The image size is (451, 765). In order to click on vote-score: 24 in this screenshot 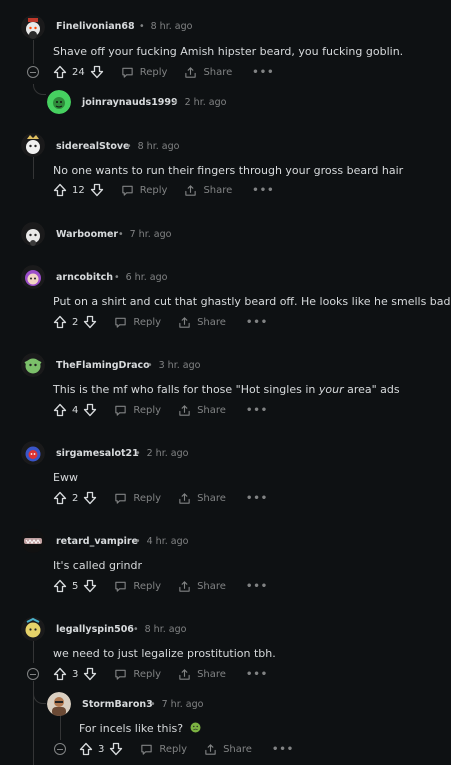, I will do `click(78, 72)`.